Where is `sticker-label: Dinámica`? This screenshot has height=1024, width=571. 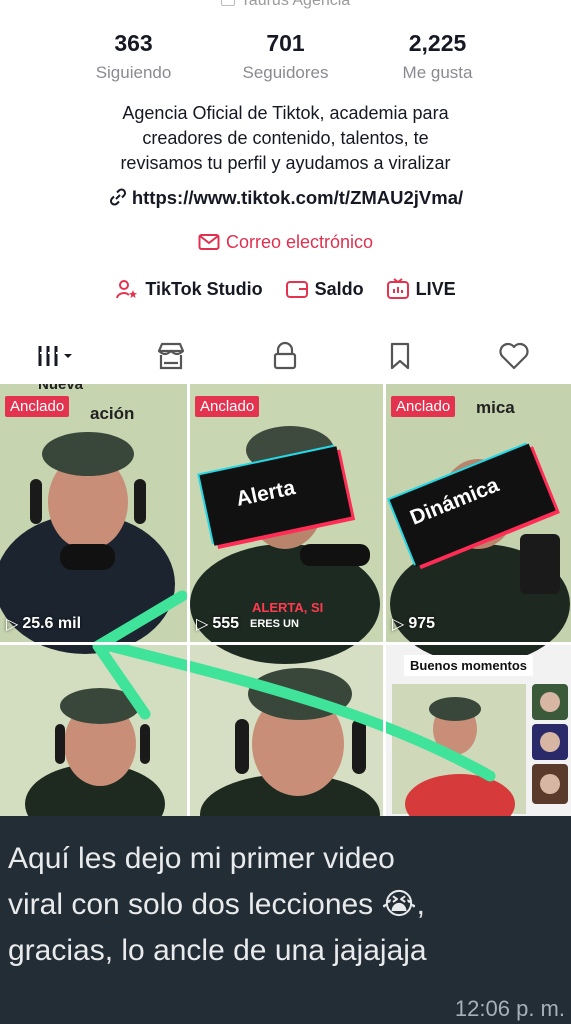
sticker-label: Dinámica is located at coordinates (454, 501).